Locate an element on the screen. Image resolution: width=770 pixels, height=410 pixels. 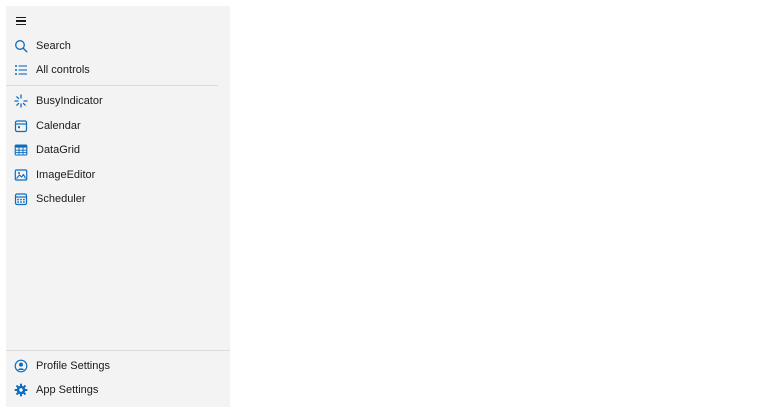
scheduler-icon is located at coordinates (21, 199).